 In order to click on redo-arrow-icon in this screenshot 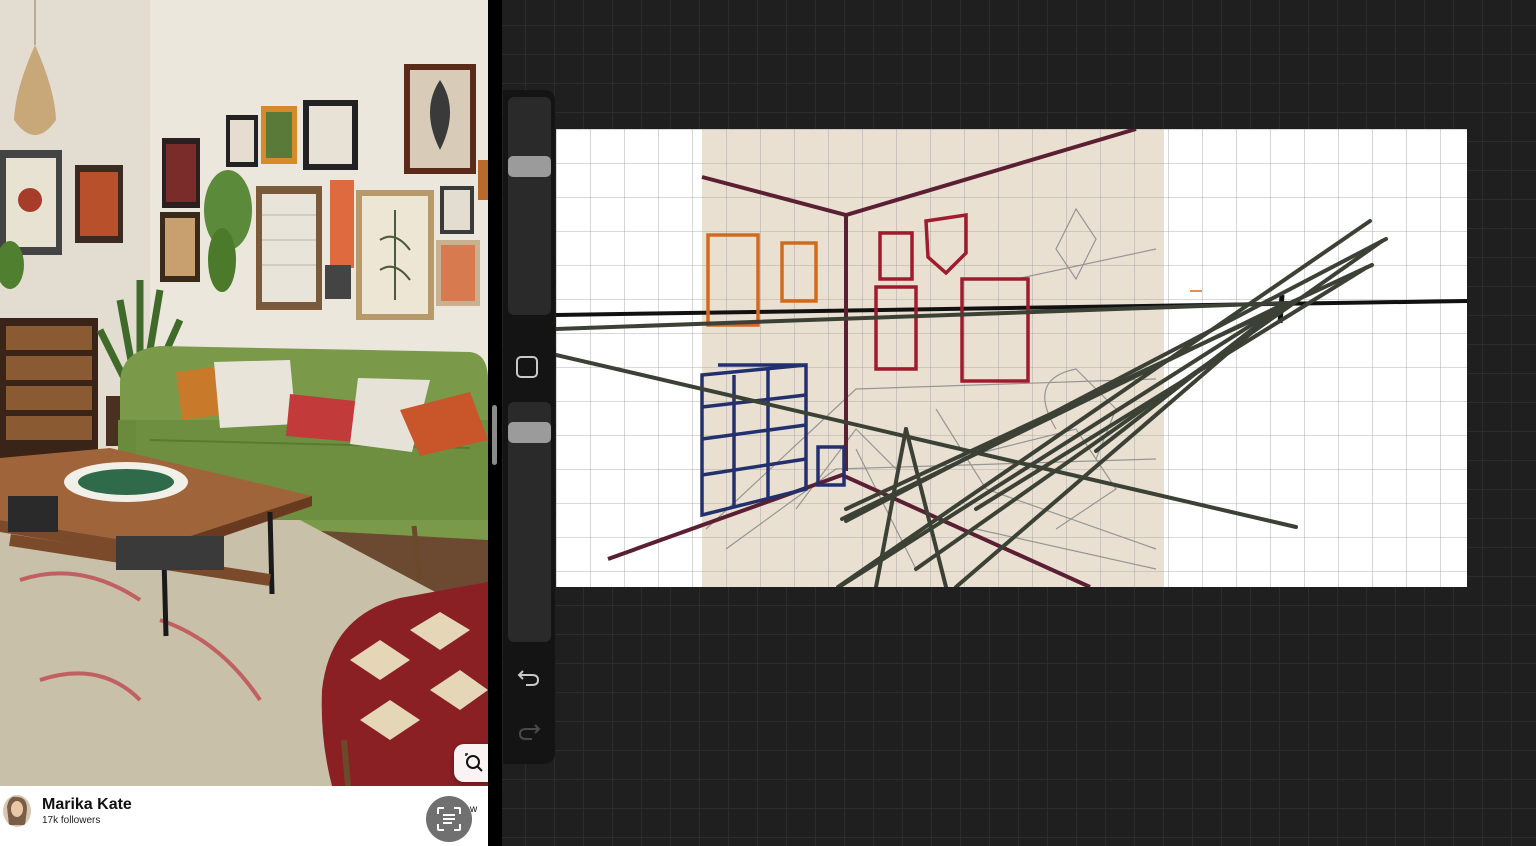, I will do `click(529, 730)`.